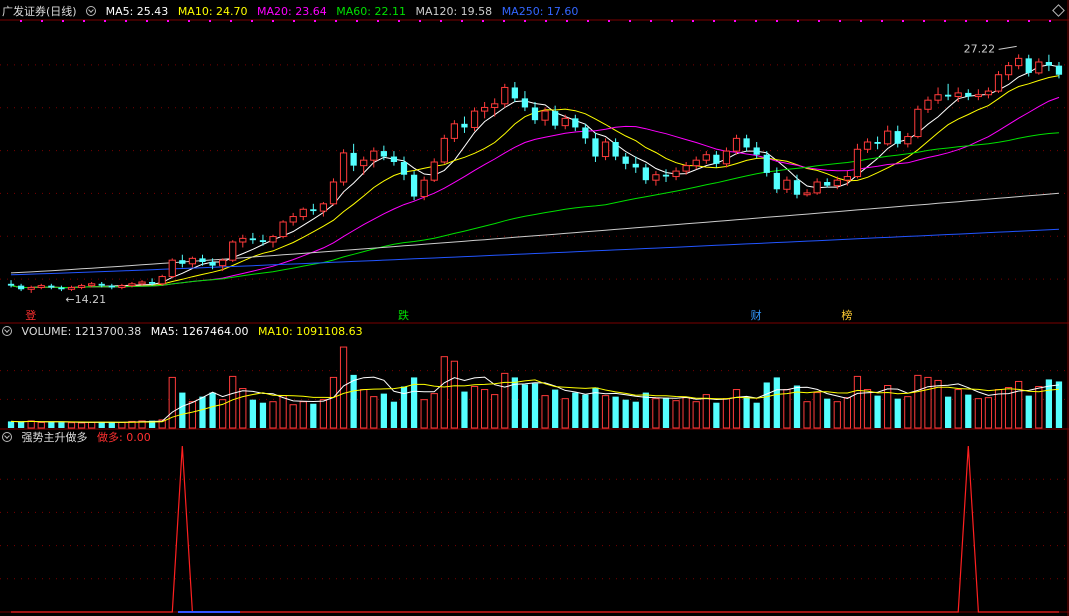 The image size is (1069, 616). I want to click on volume-bars, so click(535, 387).